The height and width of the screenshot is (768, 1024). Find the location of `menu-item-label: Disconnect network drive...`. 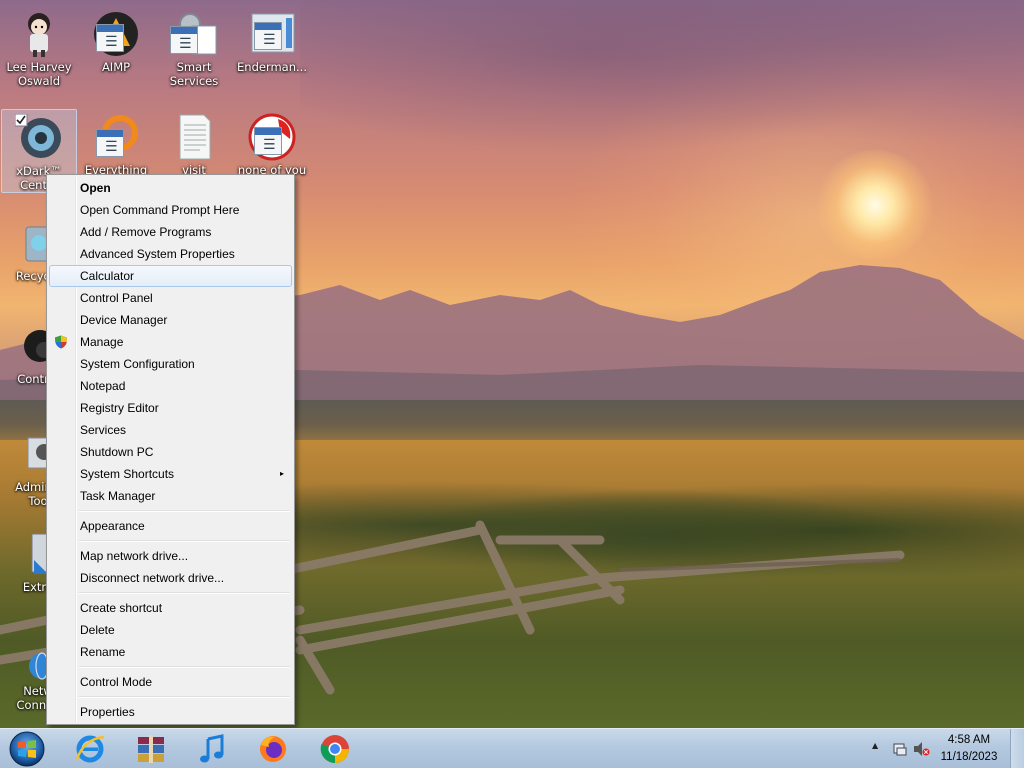

menu-item-label: Disconnect network drive... is located at coordinates (152, 578).